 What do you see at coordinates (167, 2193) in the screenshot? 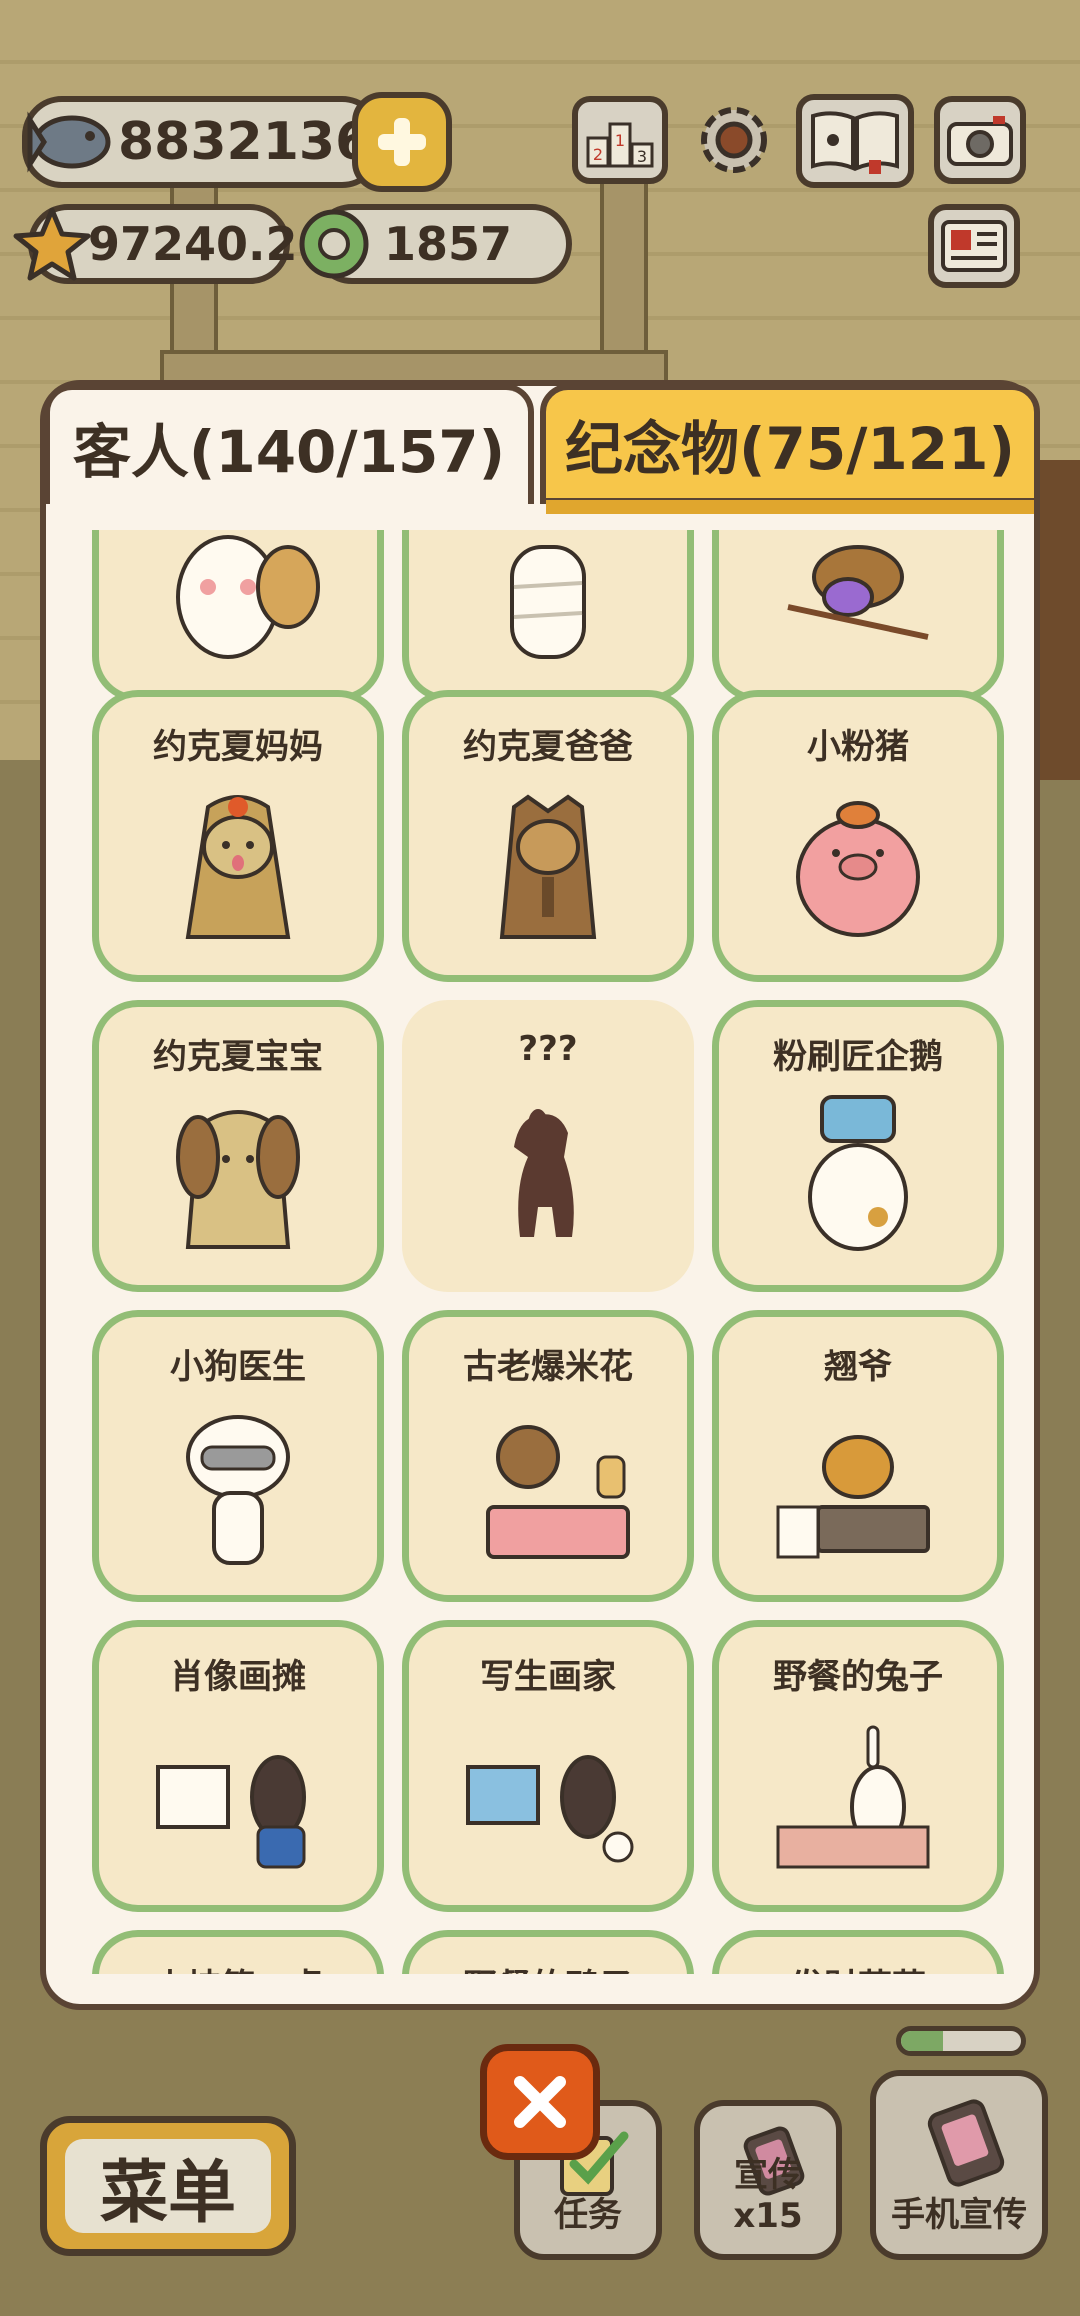
I see `menu-button-label: 菜单` at bounding box center [167, 2193].